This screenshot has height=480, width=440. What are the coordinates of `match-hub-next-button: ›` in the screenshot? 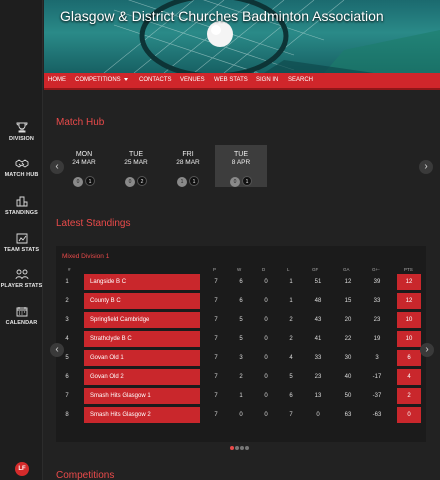 It's located at (426, 167).